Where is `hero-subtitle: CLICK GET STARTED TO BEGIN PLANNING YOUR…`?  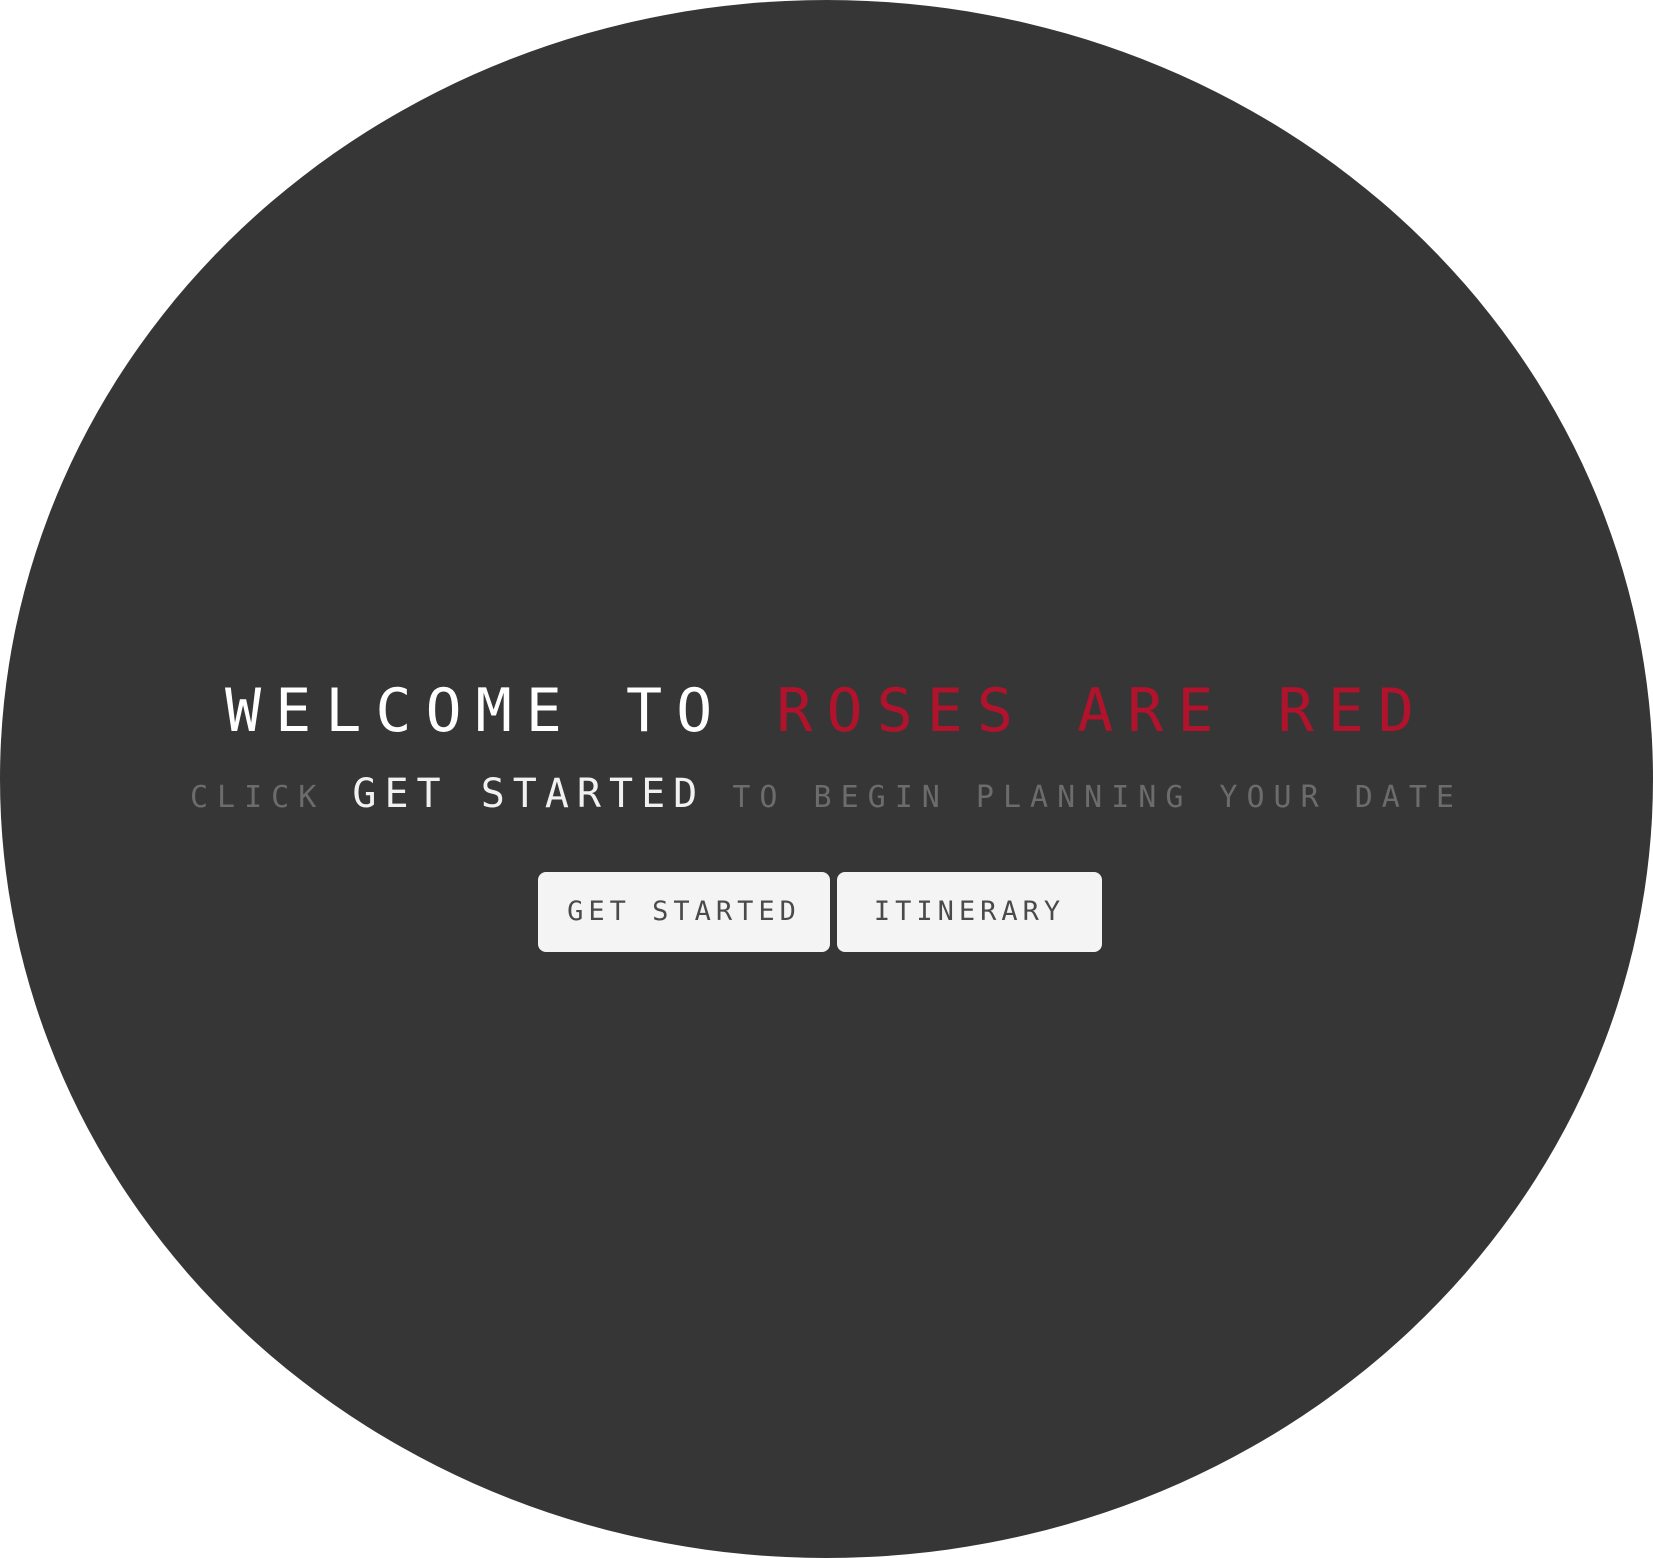 hero-subtitle: CLICK GET STARTED TO BEGIN PLANNING YOUR… is located at coordinates (826, 796).